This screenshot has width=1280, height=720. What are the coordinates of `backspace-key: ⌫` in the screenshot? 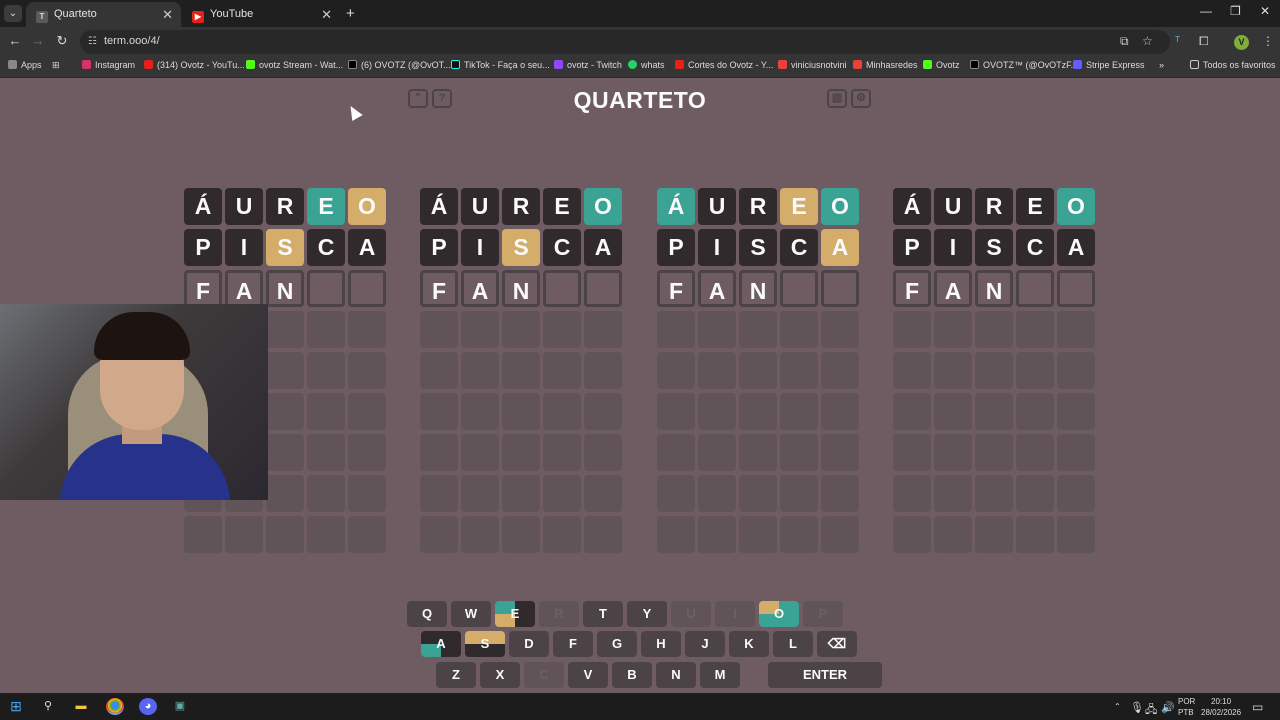 It's located at (837, 644).